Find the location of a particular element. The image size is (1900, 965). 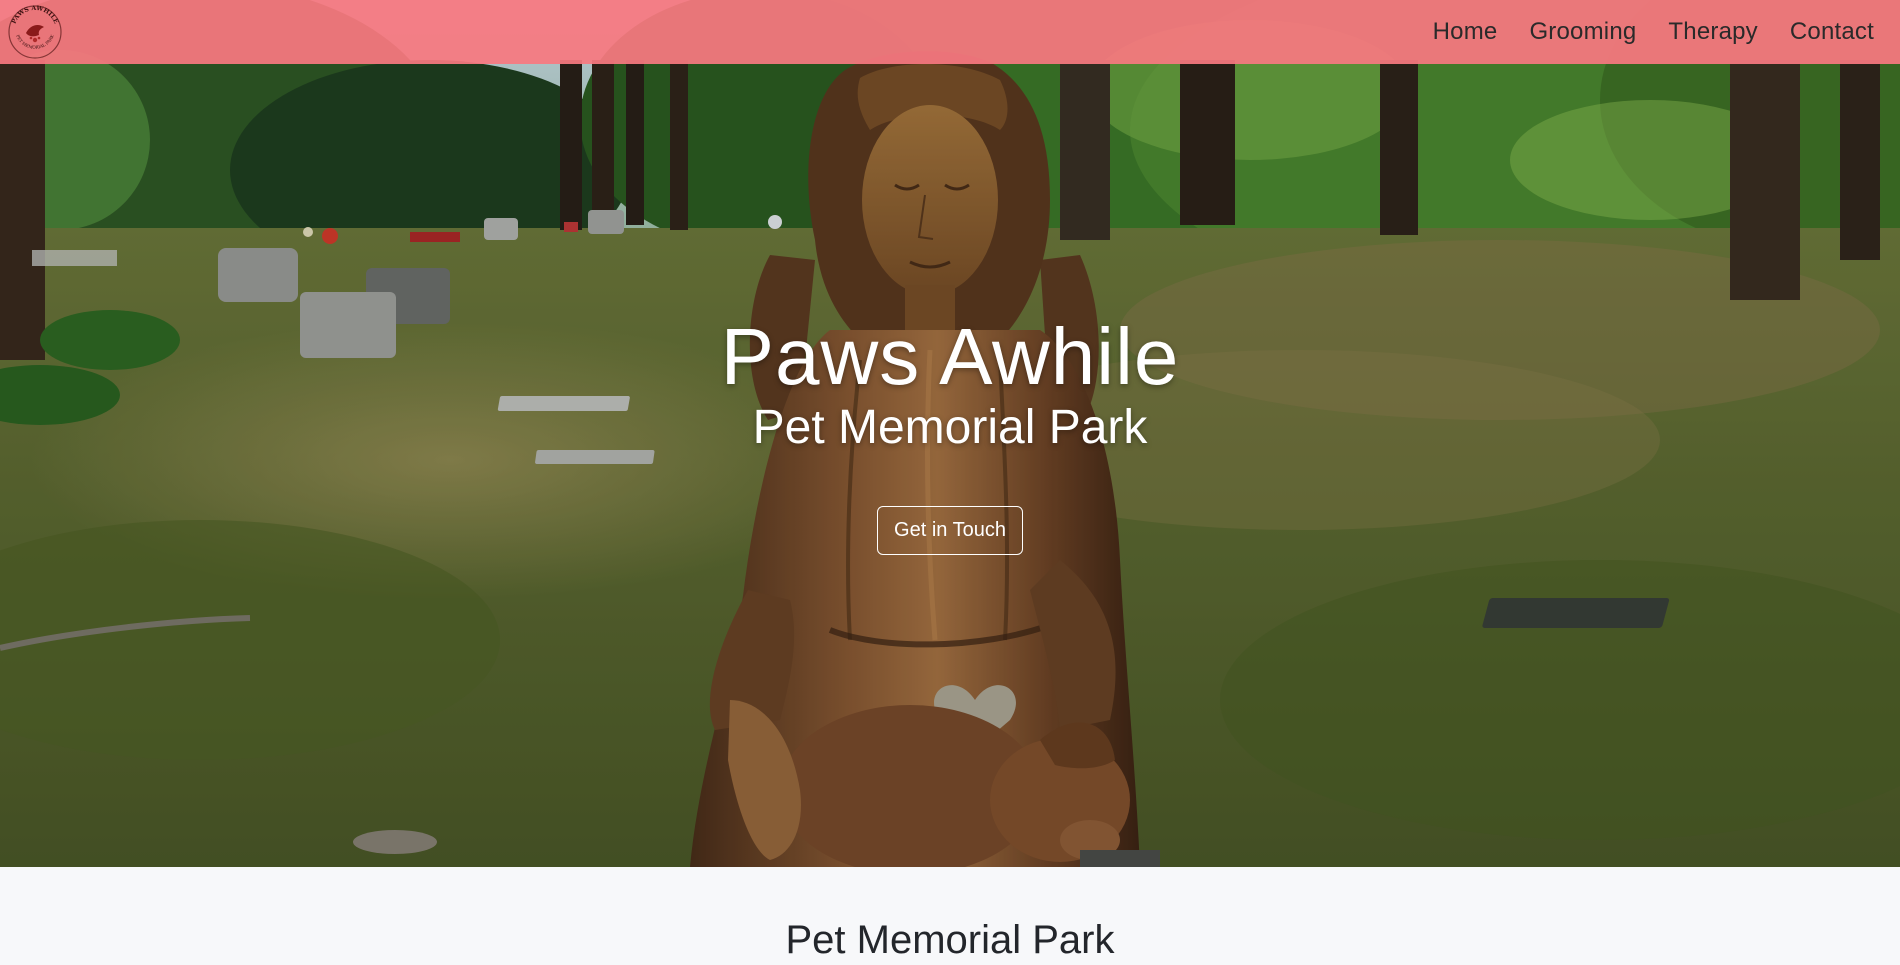

nav-item-grooming: Grooming is located at coordinates (1582, 32).